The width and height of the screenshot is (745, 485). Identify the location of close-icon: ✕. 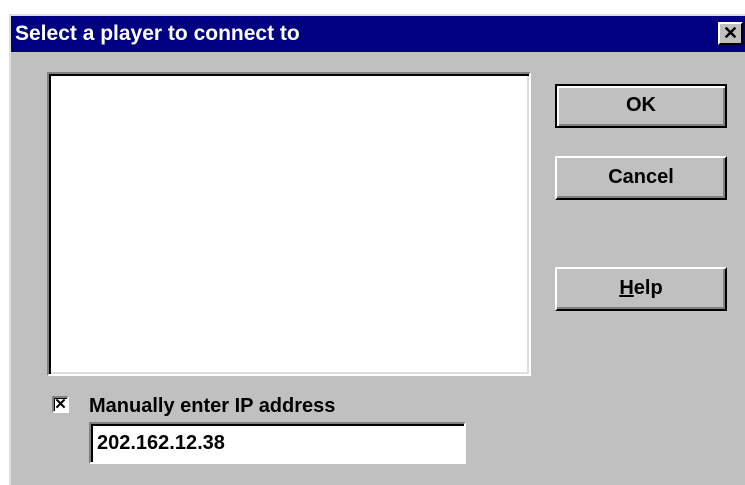
(730, 33).